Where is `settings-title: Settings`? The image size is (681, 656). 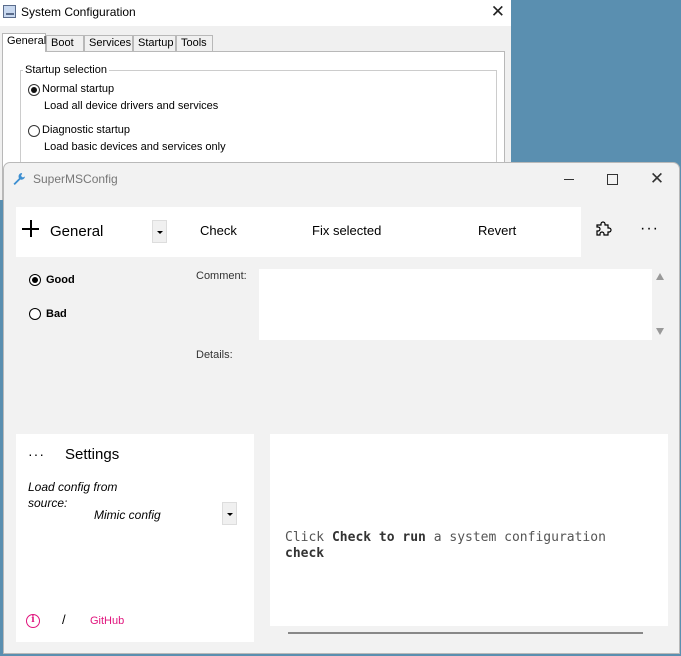 settings-title: Settings is located at coordinates (92, 454).